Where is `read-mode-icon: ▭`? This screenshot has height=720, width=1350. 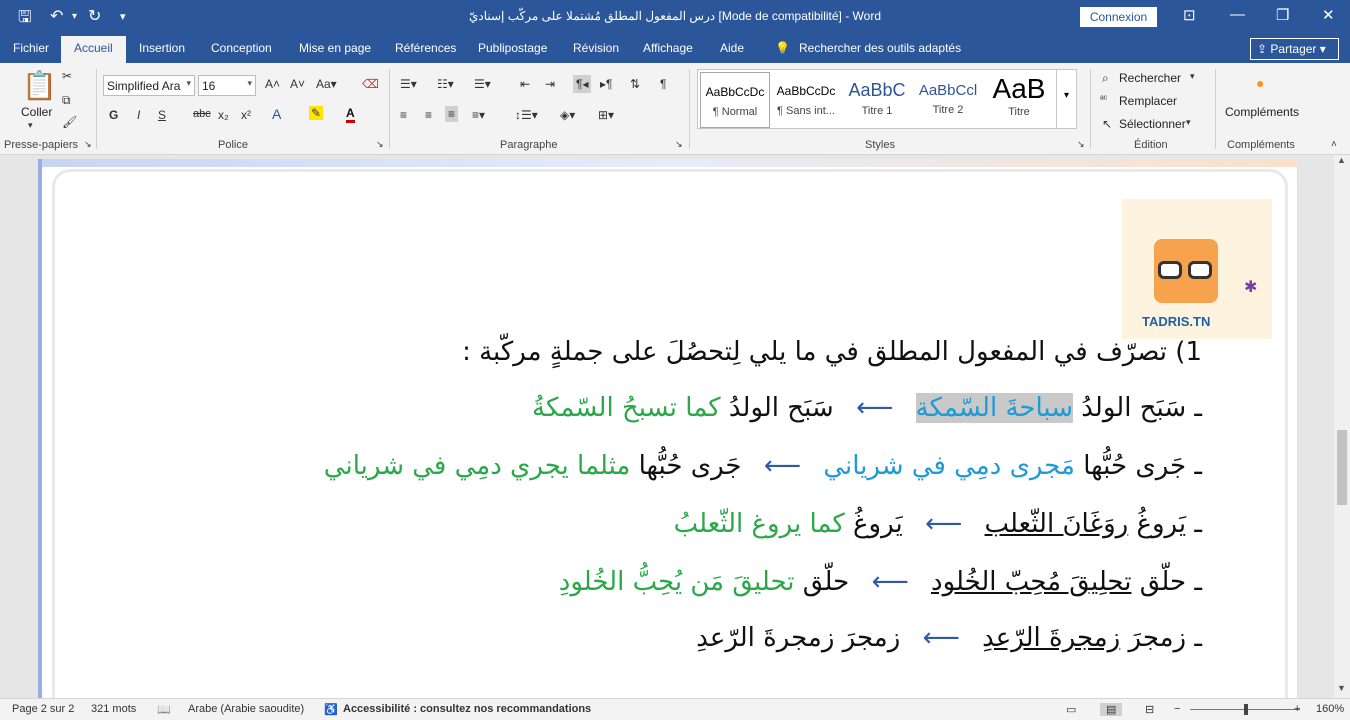
read-mode-icon: ▭ is located at coordinates (1071, 709).